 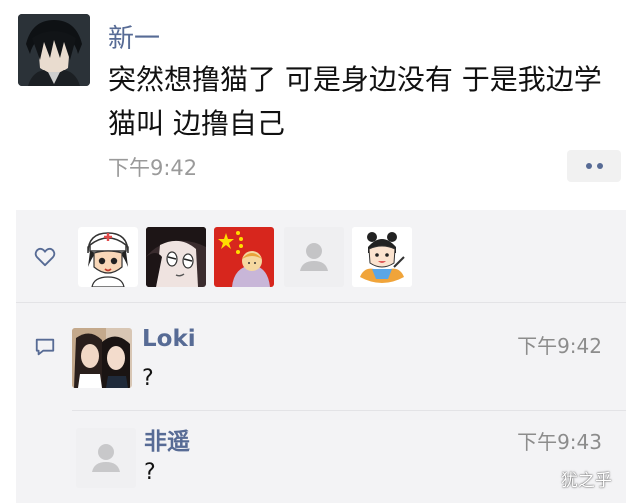 What do you see at coordinates (176, 257) in the screenshot?
I see `like-avatar-anime-girl` at bounding box center [176, 257].